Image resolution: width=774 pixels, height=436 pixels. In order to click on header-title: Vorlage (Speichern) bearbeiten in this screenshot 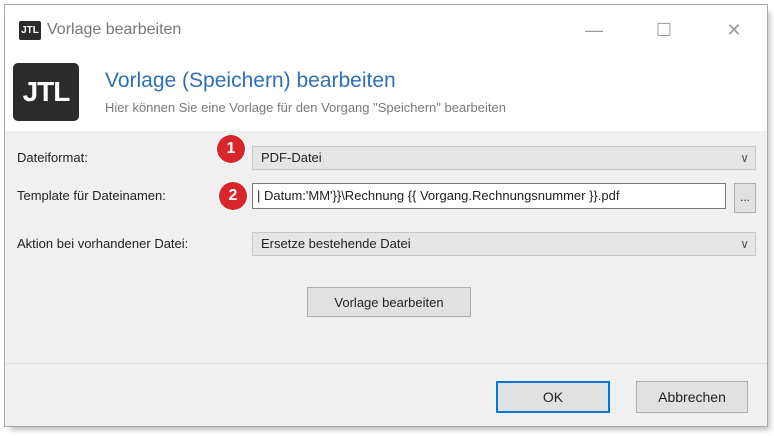, I will do `click(250, 80)`.